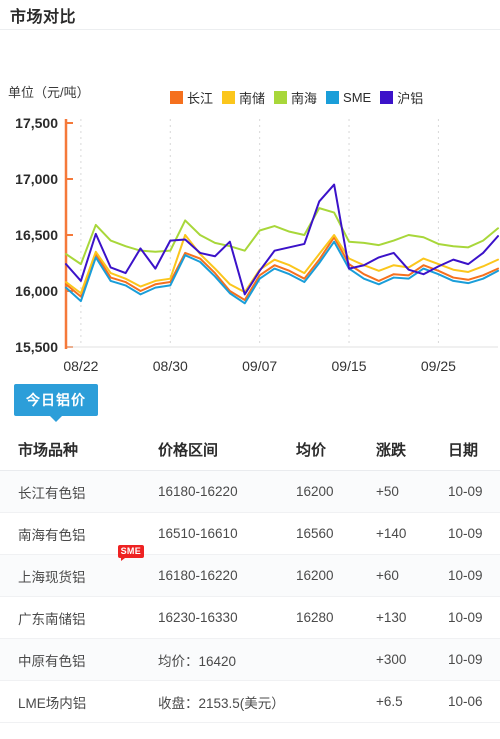 This screenshot has height=739, width=500. I want to click on chart-series-line-SME, so click(282, 272).